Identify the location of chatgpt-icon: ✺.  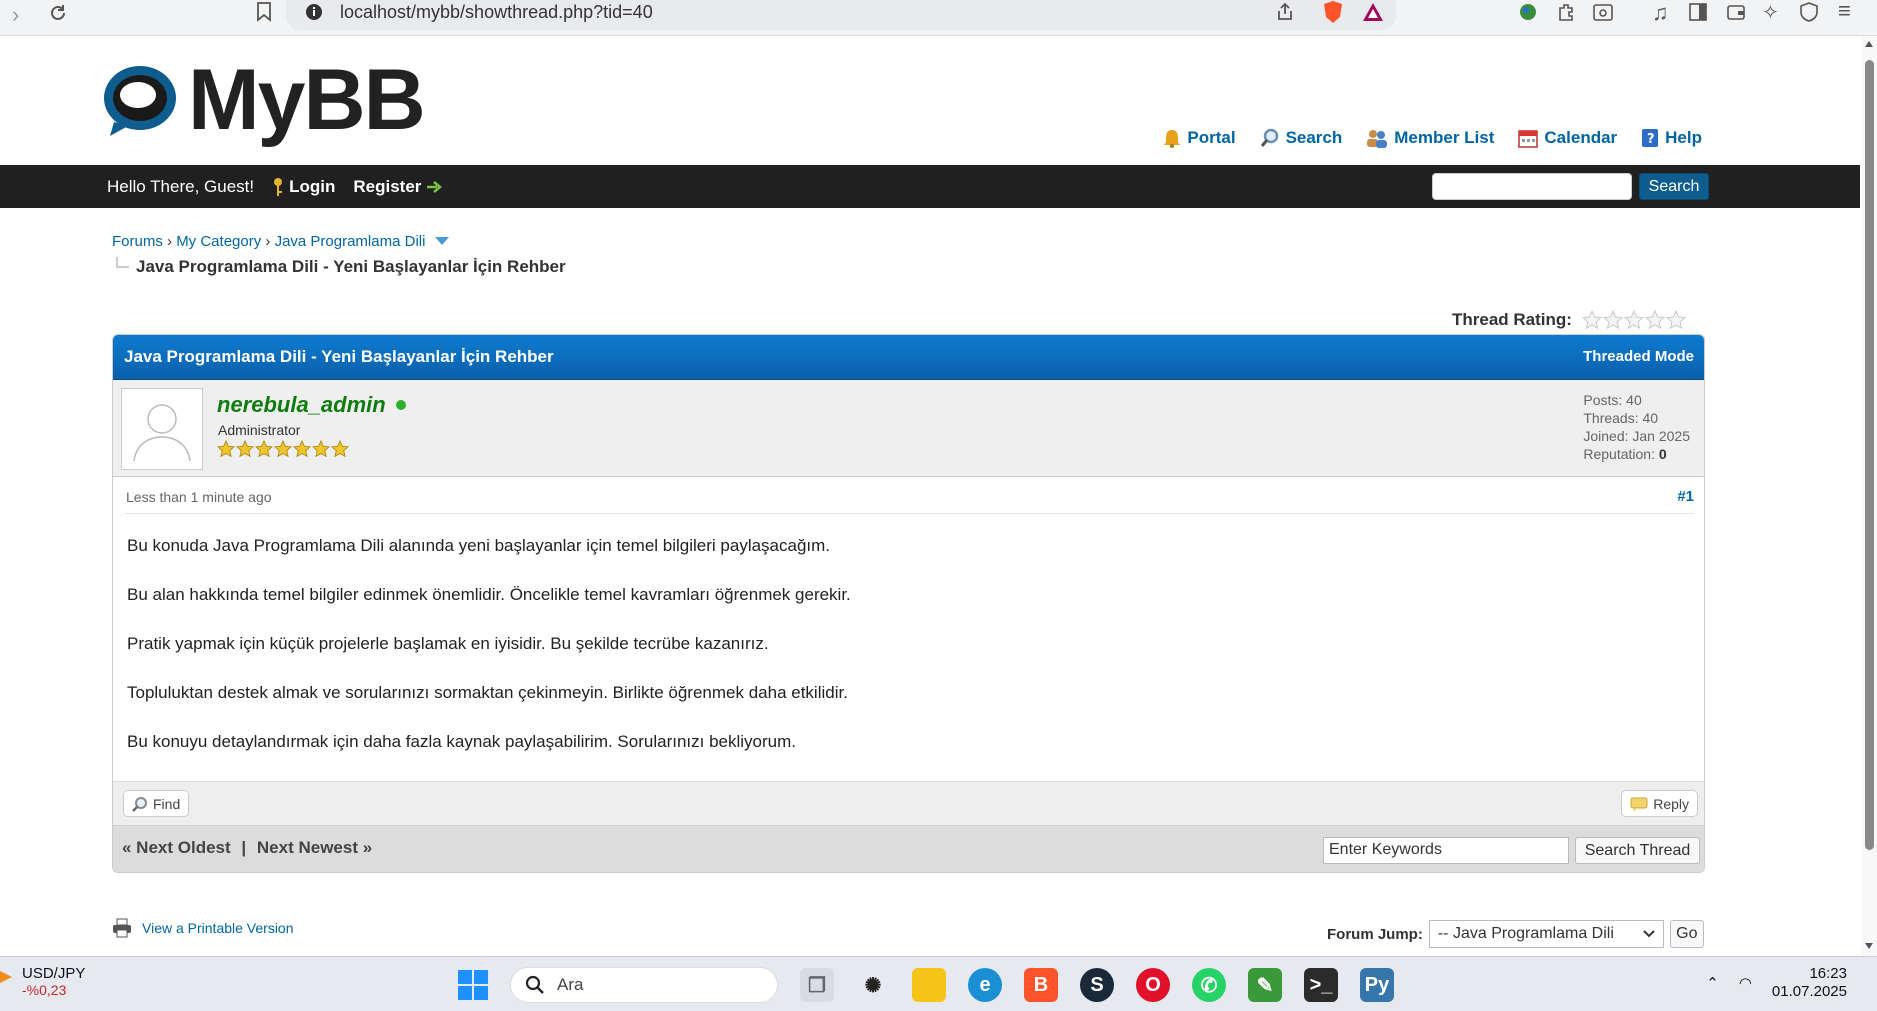
(873, 985).